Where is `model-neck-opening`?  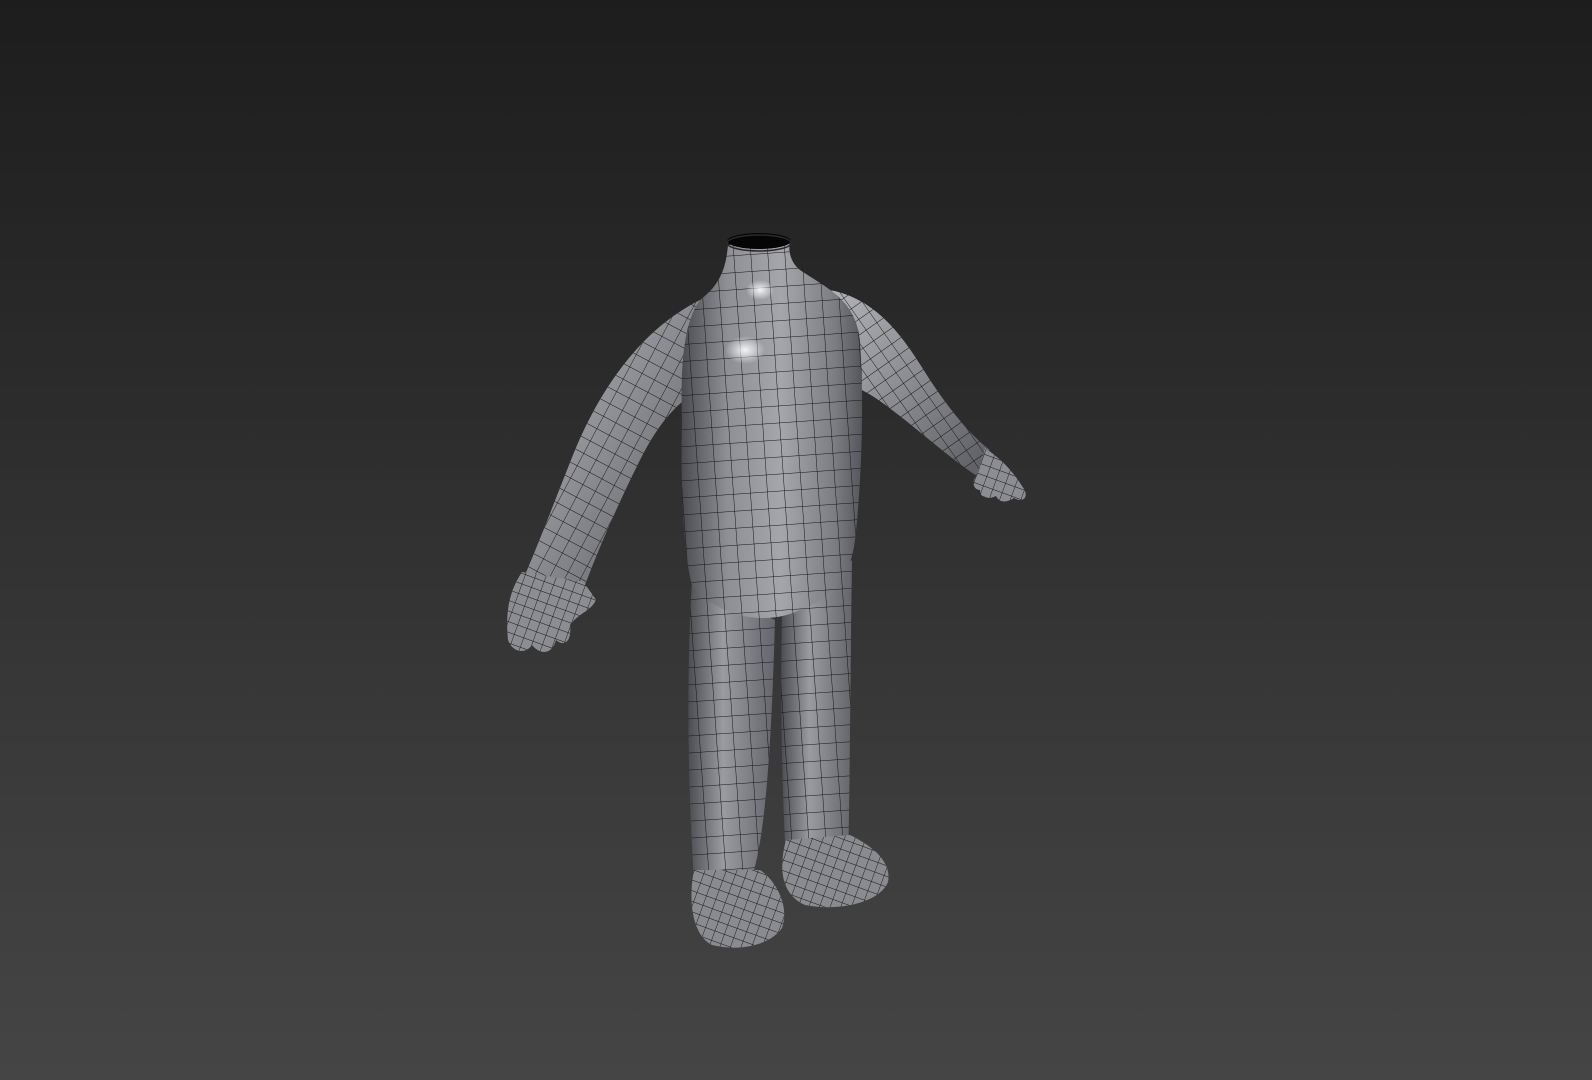 model-neck-opening is located at coordinates (759, 242).